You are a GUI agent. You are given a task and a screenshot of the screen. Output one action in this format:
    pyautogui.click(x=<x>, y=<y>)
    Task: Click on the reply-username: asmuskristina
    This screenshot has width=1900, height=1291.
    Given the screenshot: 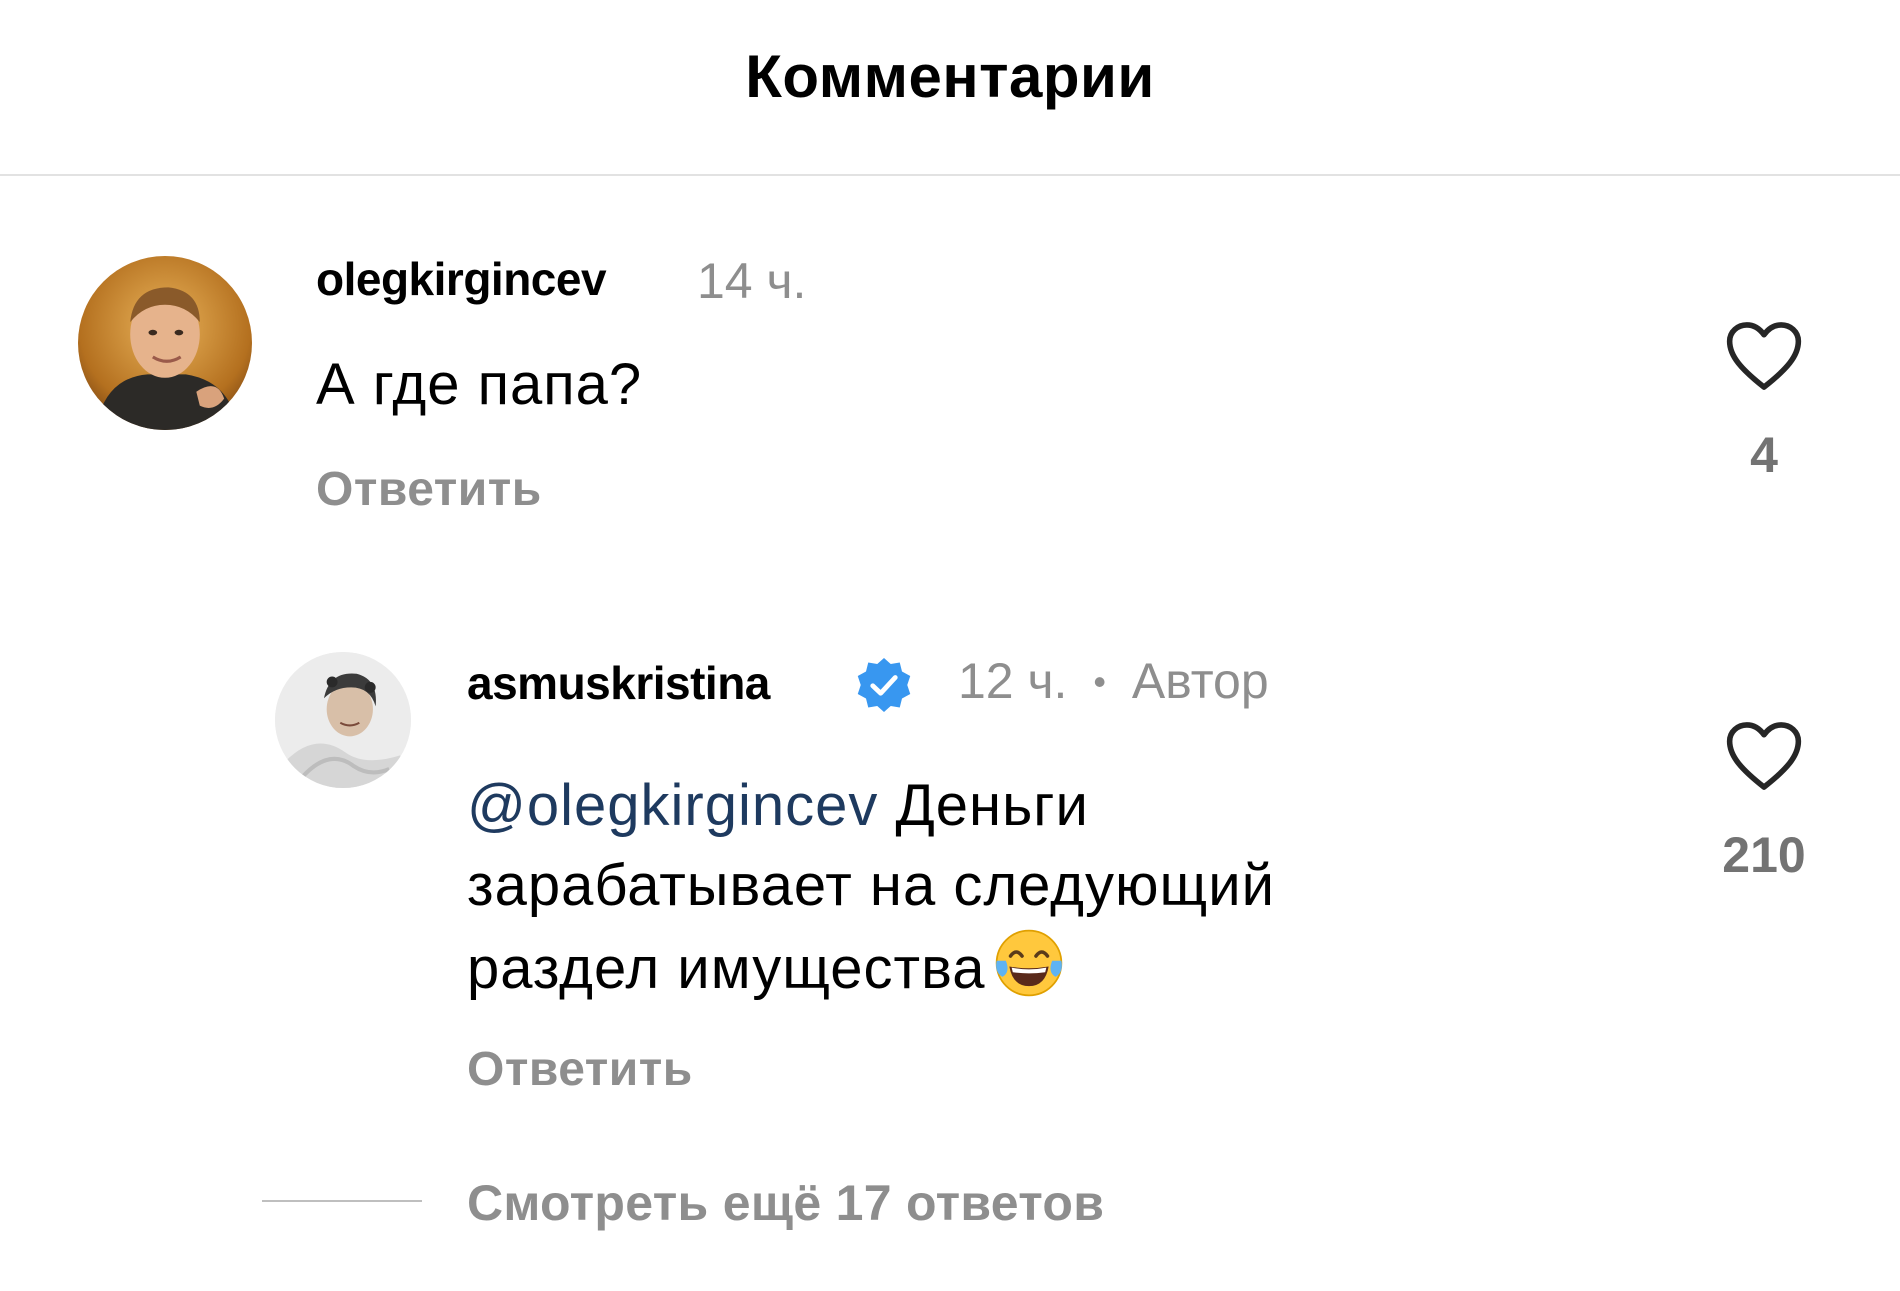 What is the action you would take?
    pyautogui.click(x=618, y=683)
    